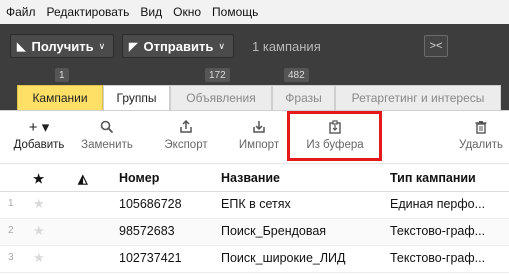 The height and width of the screenshot is (274, 509). What do you see at coordinates (334, 136) in the screenshot?
I see `highlight-frame` at bounding box center [334, 136].